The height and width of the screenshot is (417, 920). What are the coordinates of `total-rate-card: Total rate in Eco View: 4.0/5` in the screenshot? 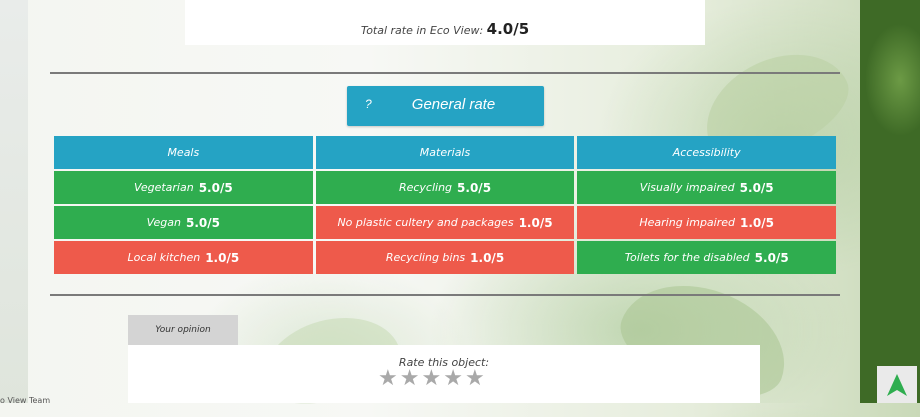 It's located at (445, 22).